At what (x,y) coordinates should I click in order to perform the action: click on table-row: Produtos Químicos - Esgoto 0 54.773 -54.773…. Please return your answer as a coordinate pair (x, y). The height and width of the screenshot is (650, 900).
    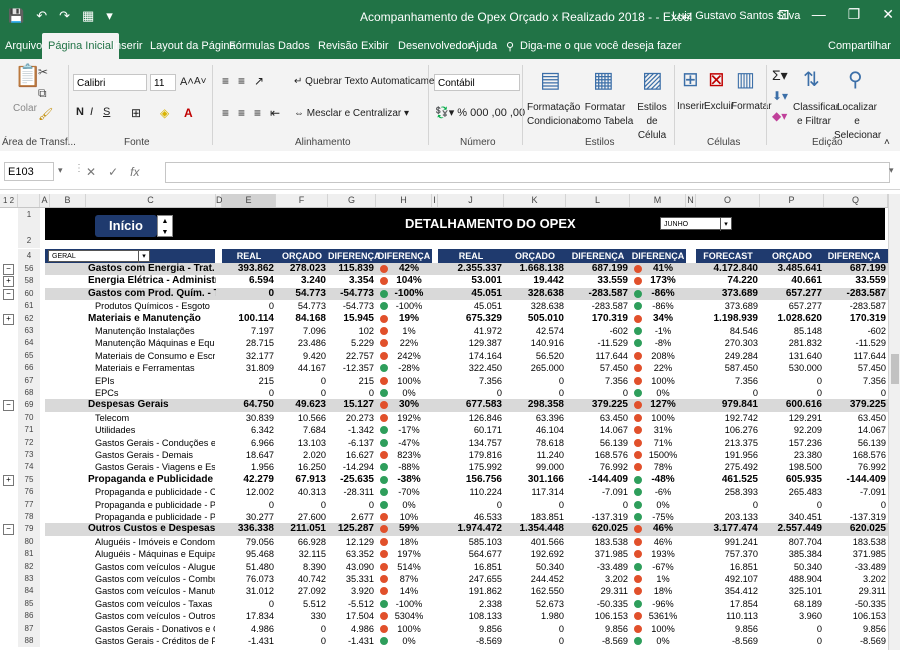
    Looking at the image, I should click on (444, 306).